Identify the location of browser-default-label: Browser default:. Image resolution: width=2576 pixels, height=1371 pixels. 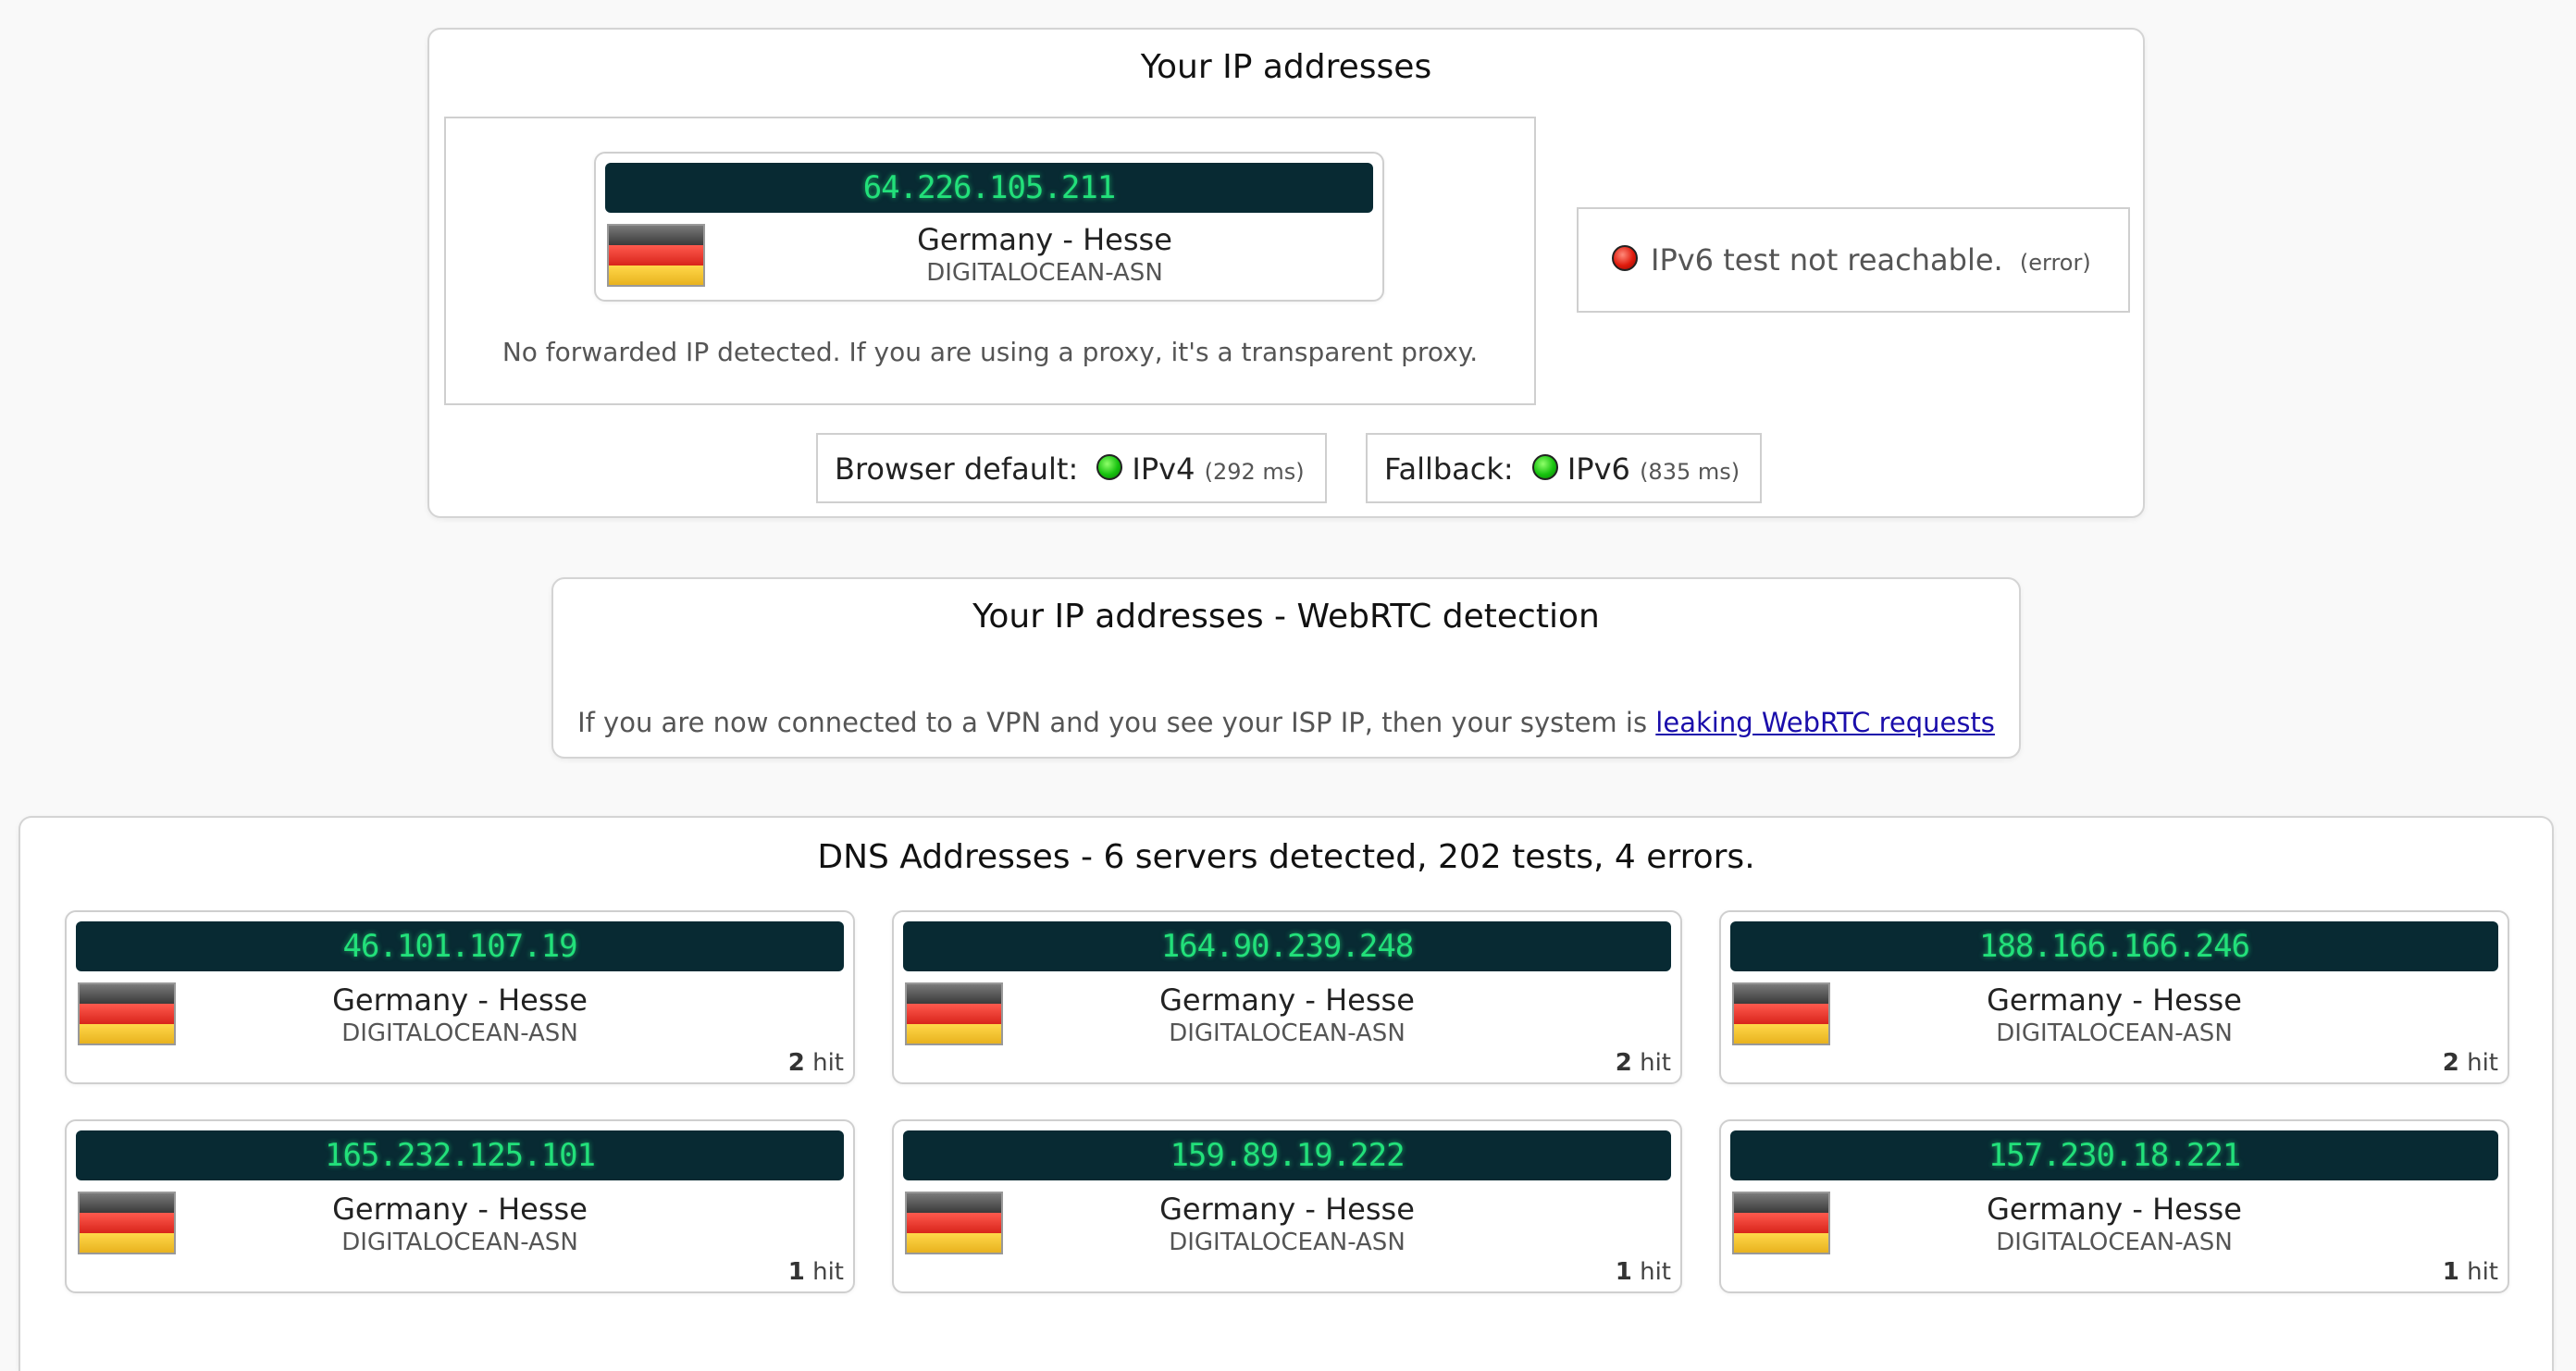
(957, 469).